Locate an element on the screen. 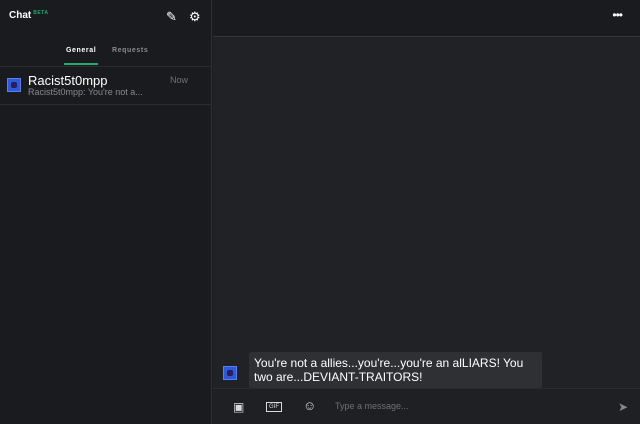  tabs: General Requests is located at coordinates (105, 52).